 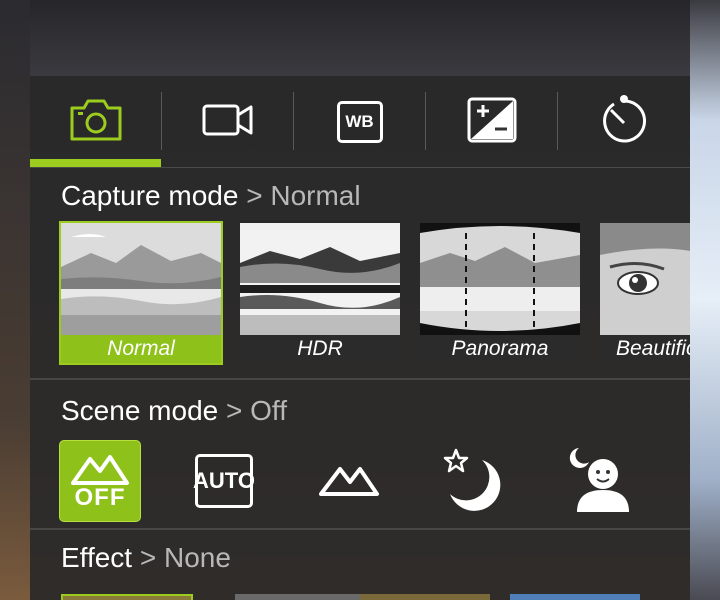 I want to click on tab-video, so click(x=227, y=122).